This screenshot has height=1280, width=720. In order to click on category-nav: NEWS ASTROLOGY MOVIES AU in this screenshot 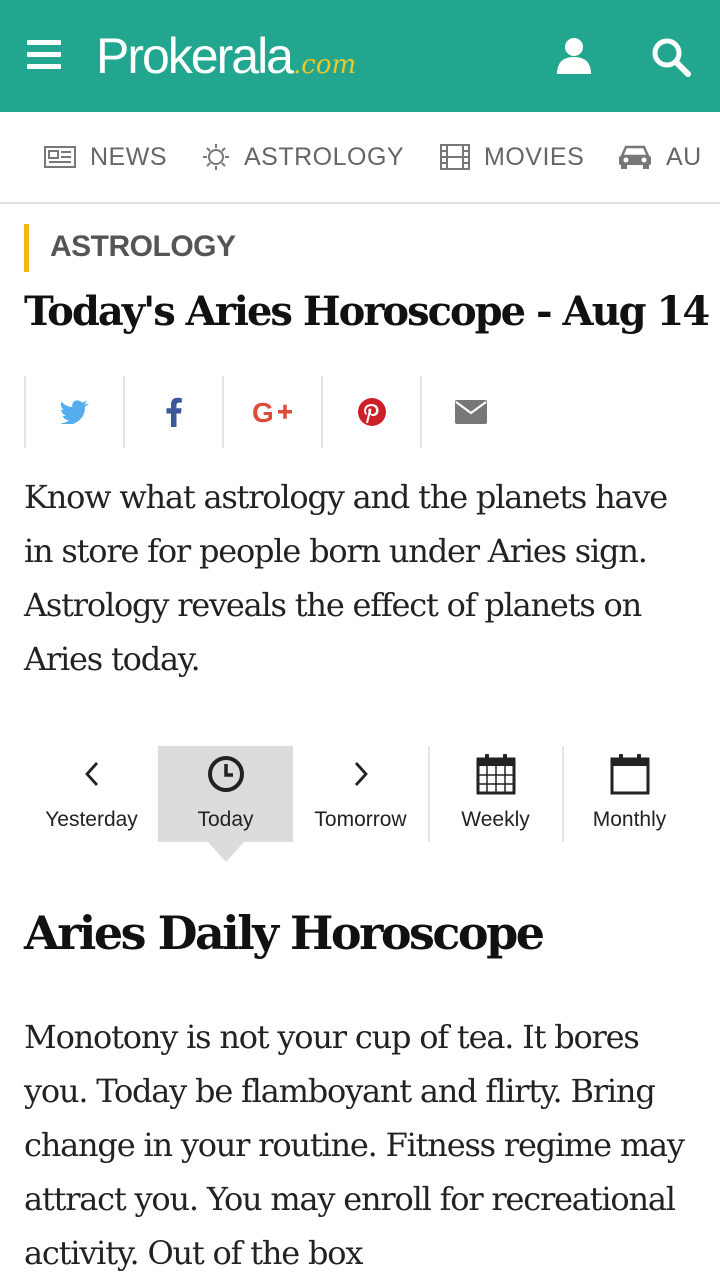, I will do `click(360, 158)`.